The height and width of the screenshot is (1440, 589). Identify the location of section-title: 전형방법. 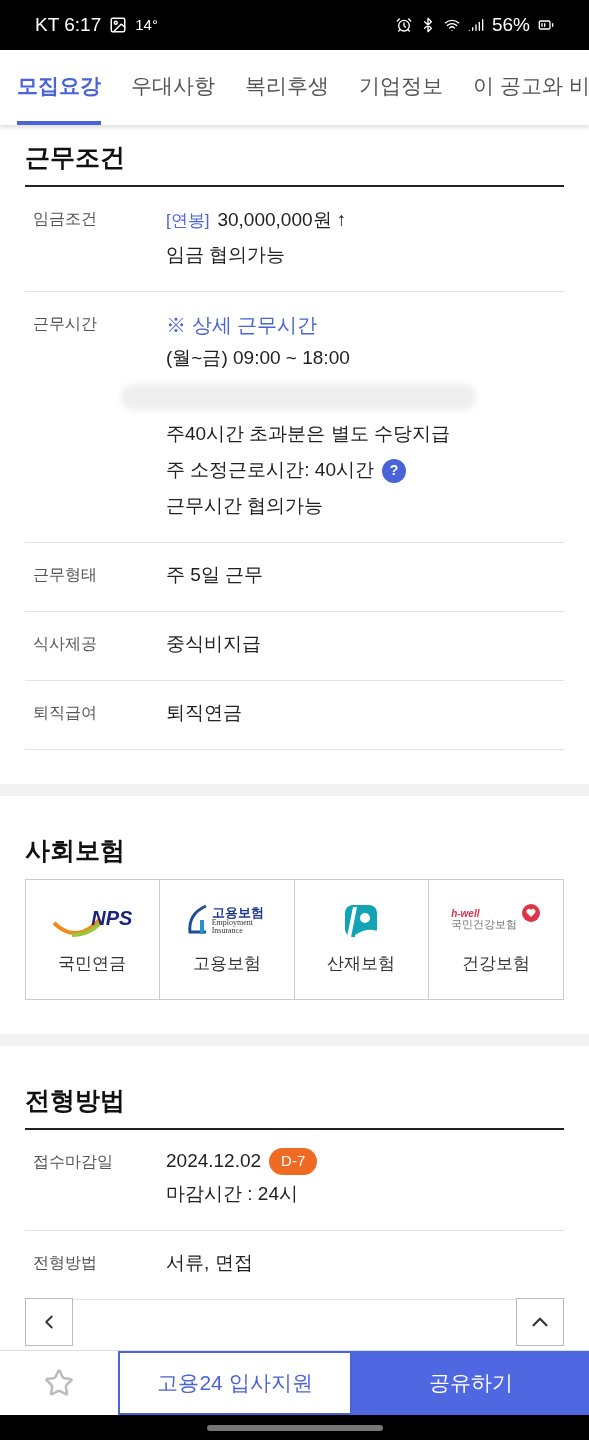
(294, 1088).